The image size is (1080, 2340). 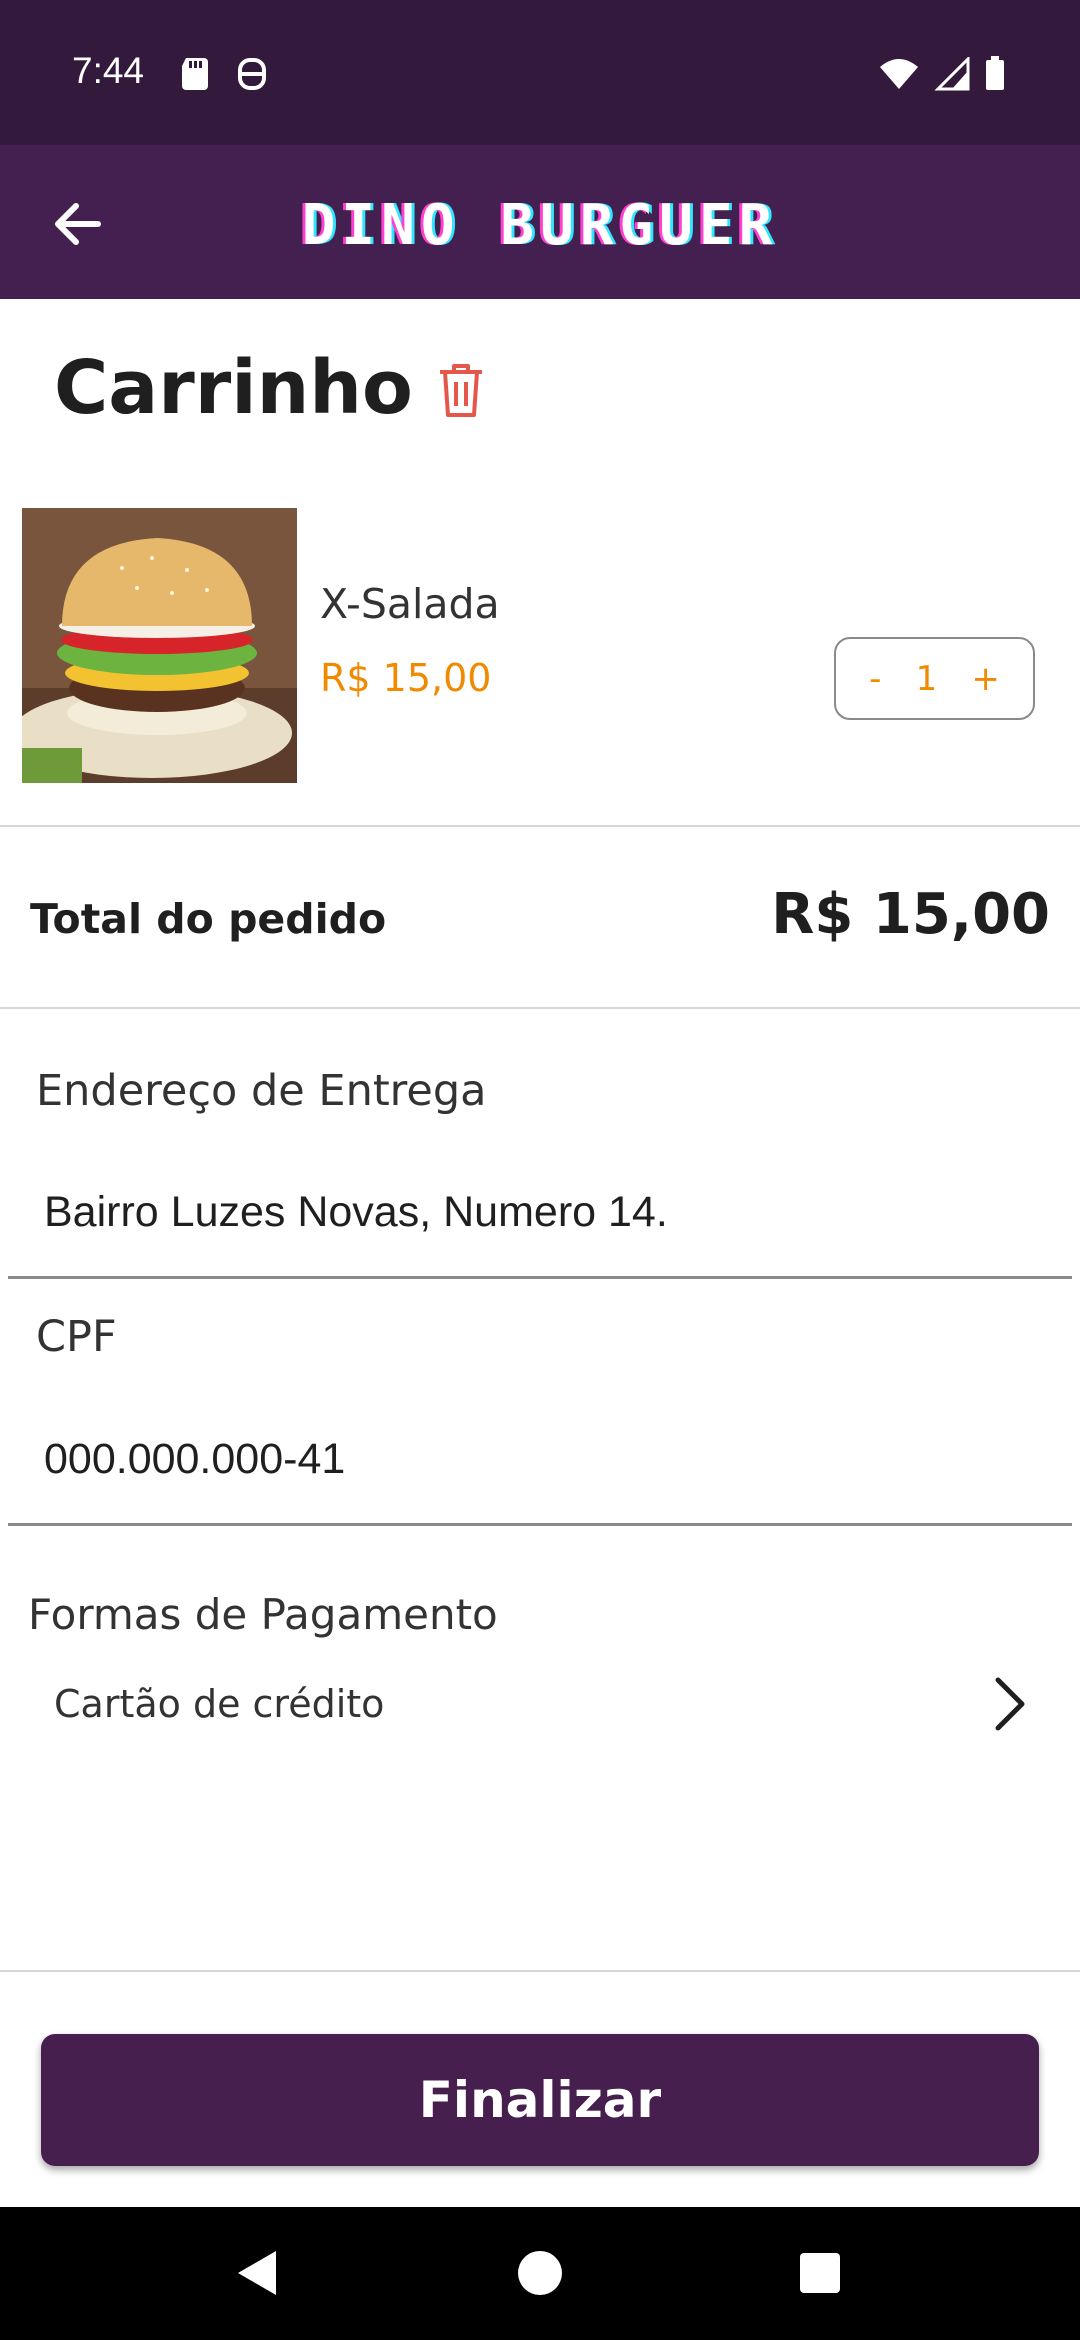 I want to click on order-total-value: R$ 15,00, so click(x=910, y=914).